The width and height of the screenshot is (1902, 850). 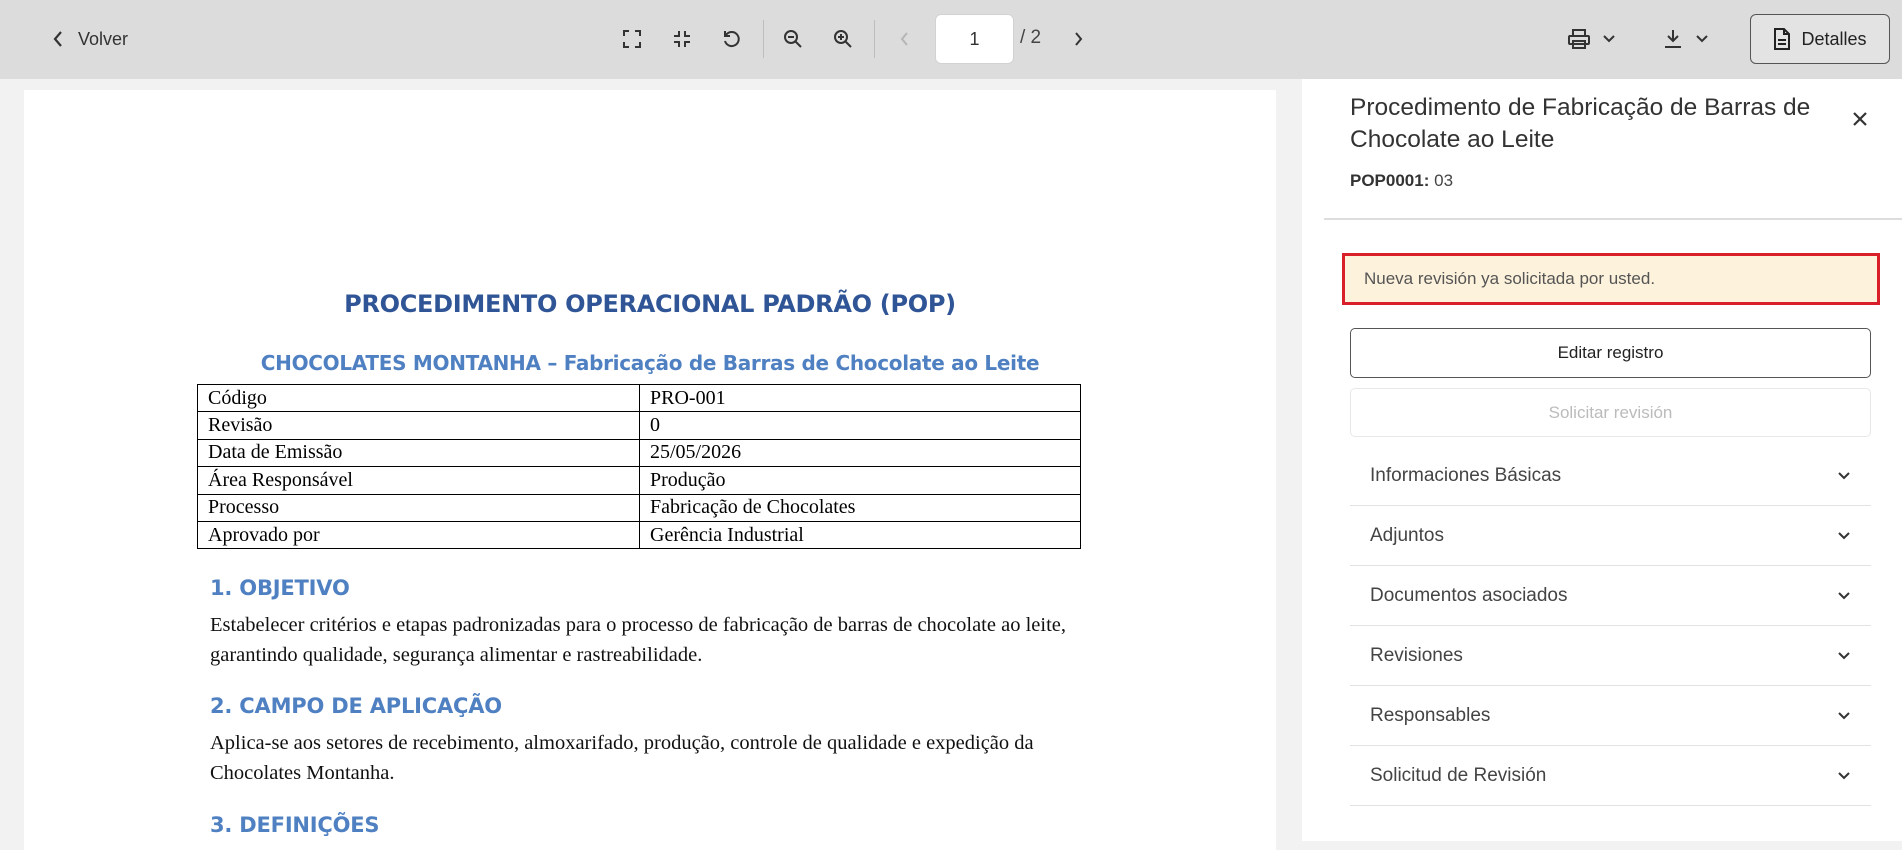 I want to click on close-panel-button, so click(x=1860, y=119).